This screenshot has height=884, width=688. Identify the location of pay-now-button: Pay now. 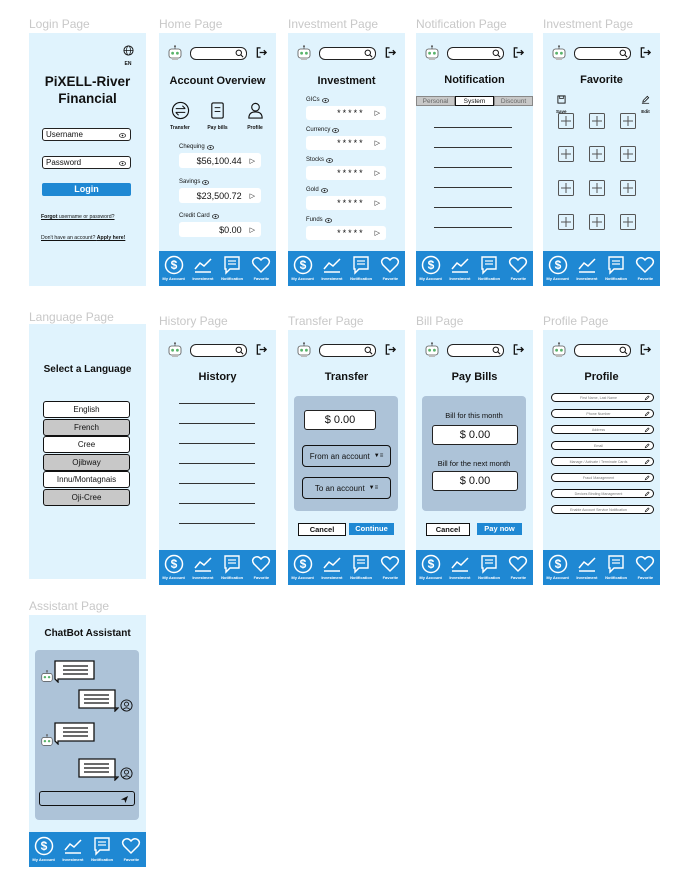
(499, 529).